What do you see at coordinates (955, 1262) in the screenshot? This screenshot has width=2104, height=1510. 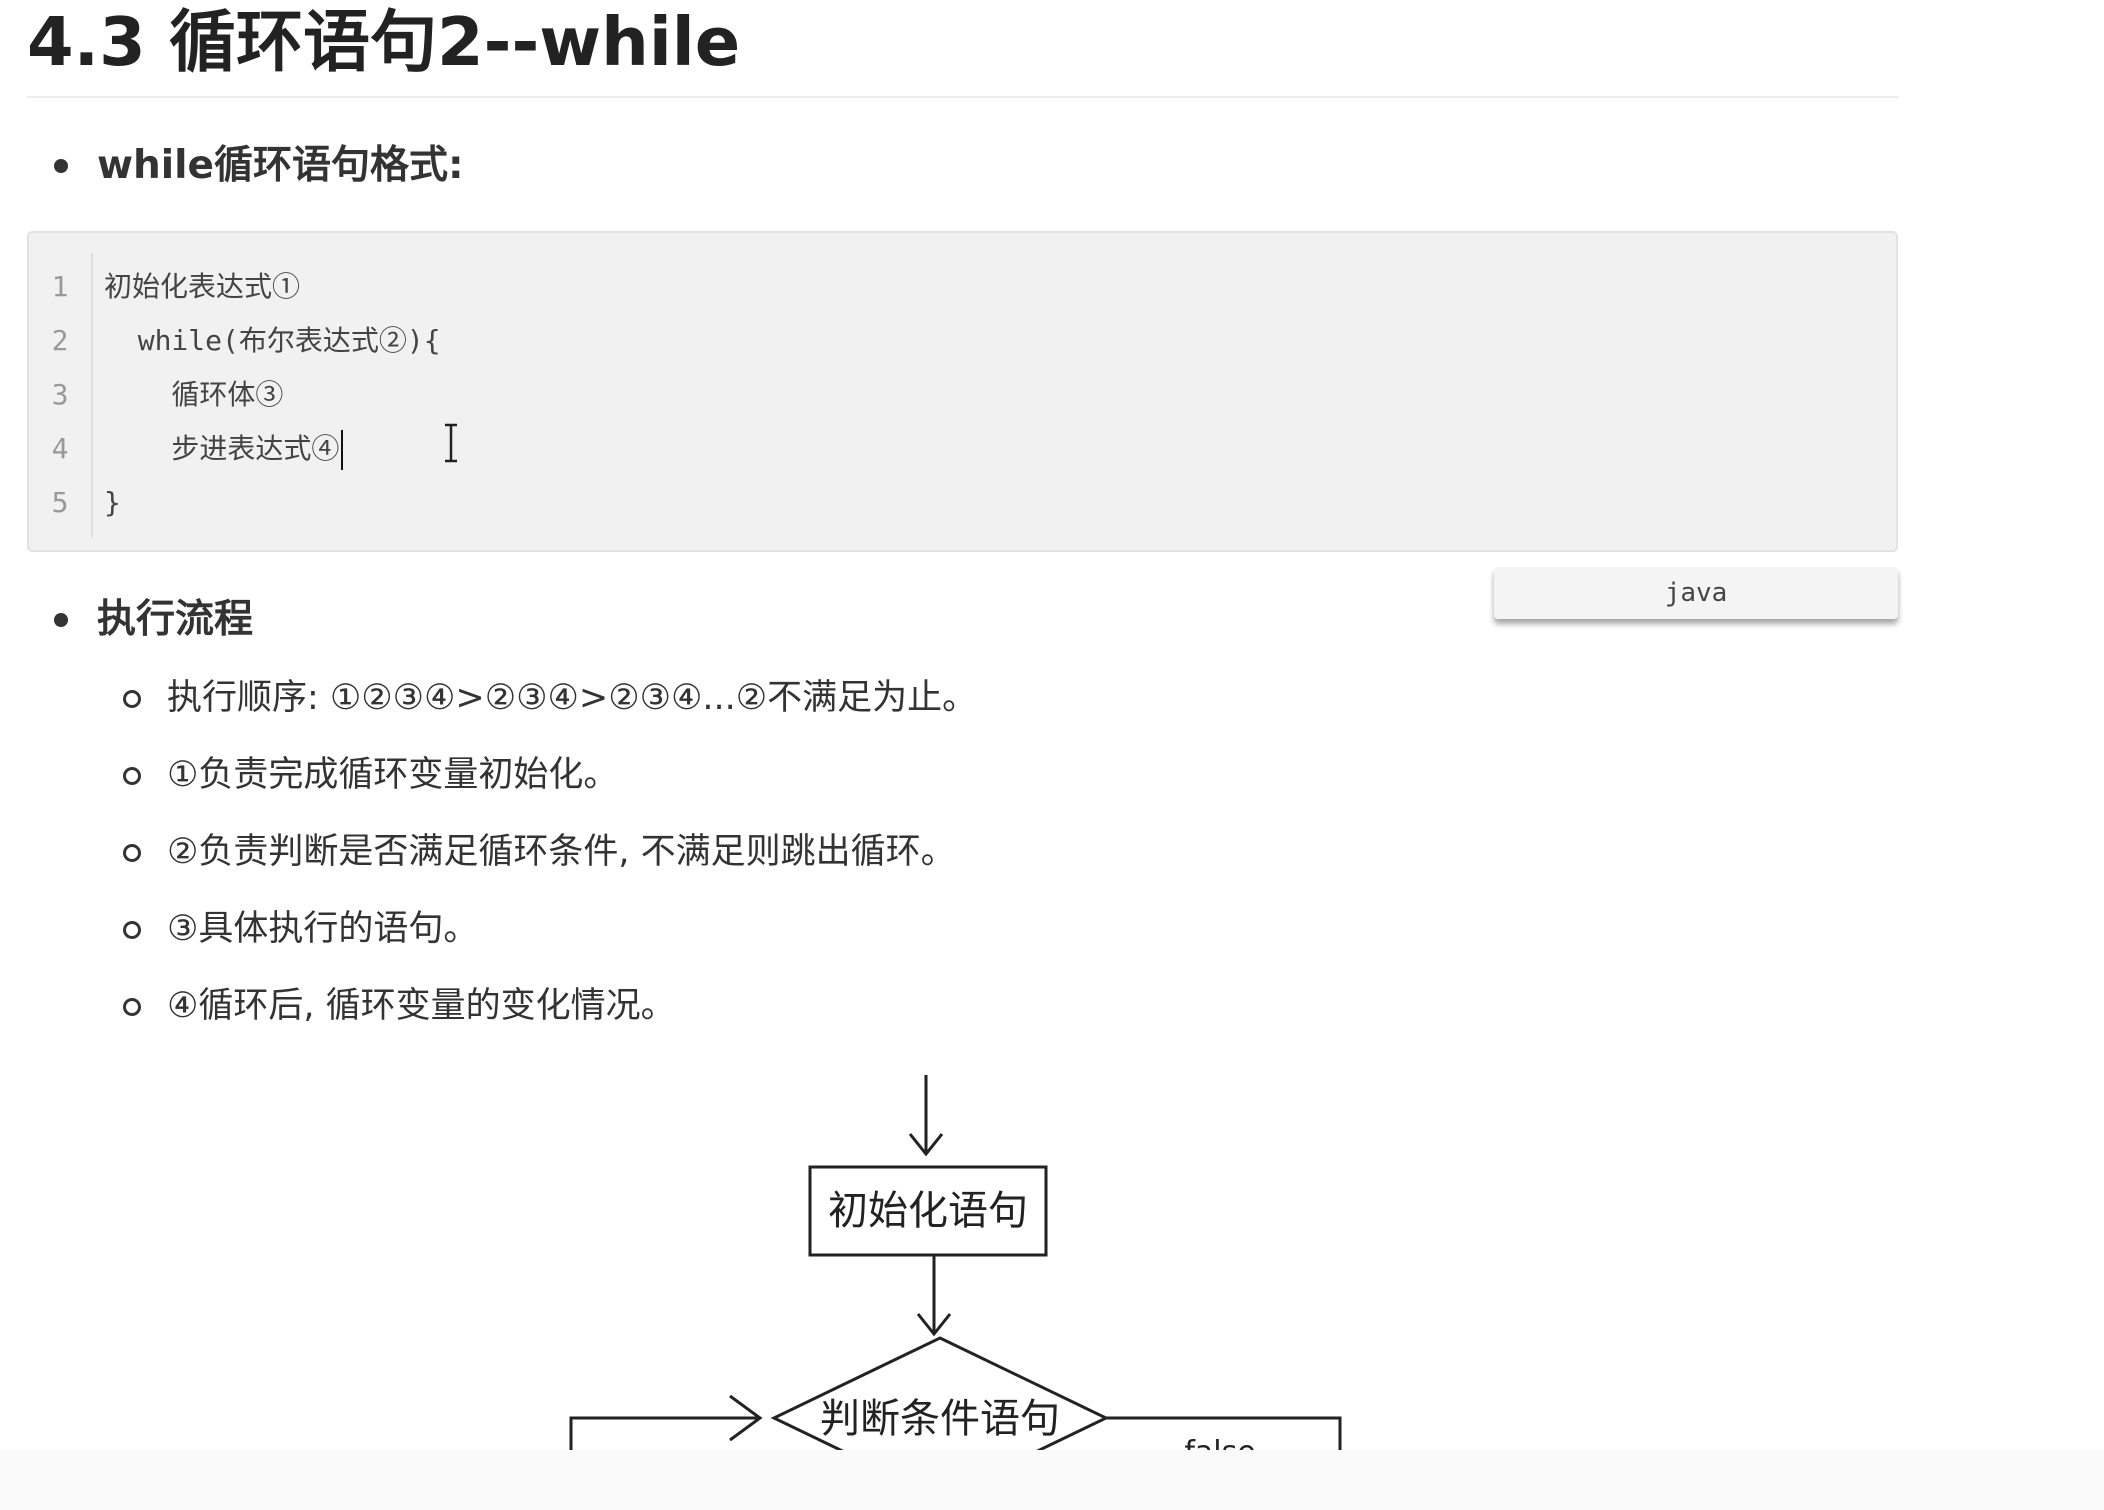 I see `flowchart-svg: 初始化语句 判断条件语句 false` at bounding box center [955, 1262].